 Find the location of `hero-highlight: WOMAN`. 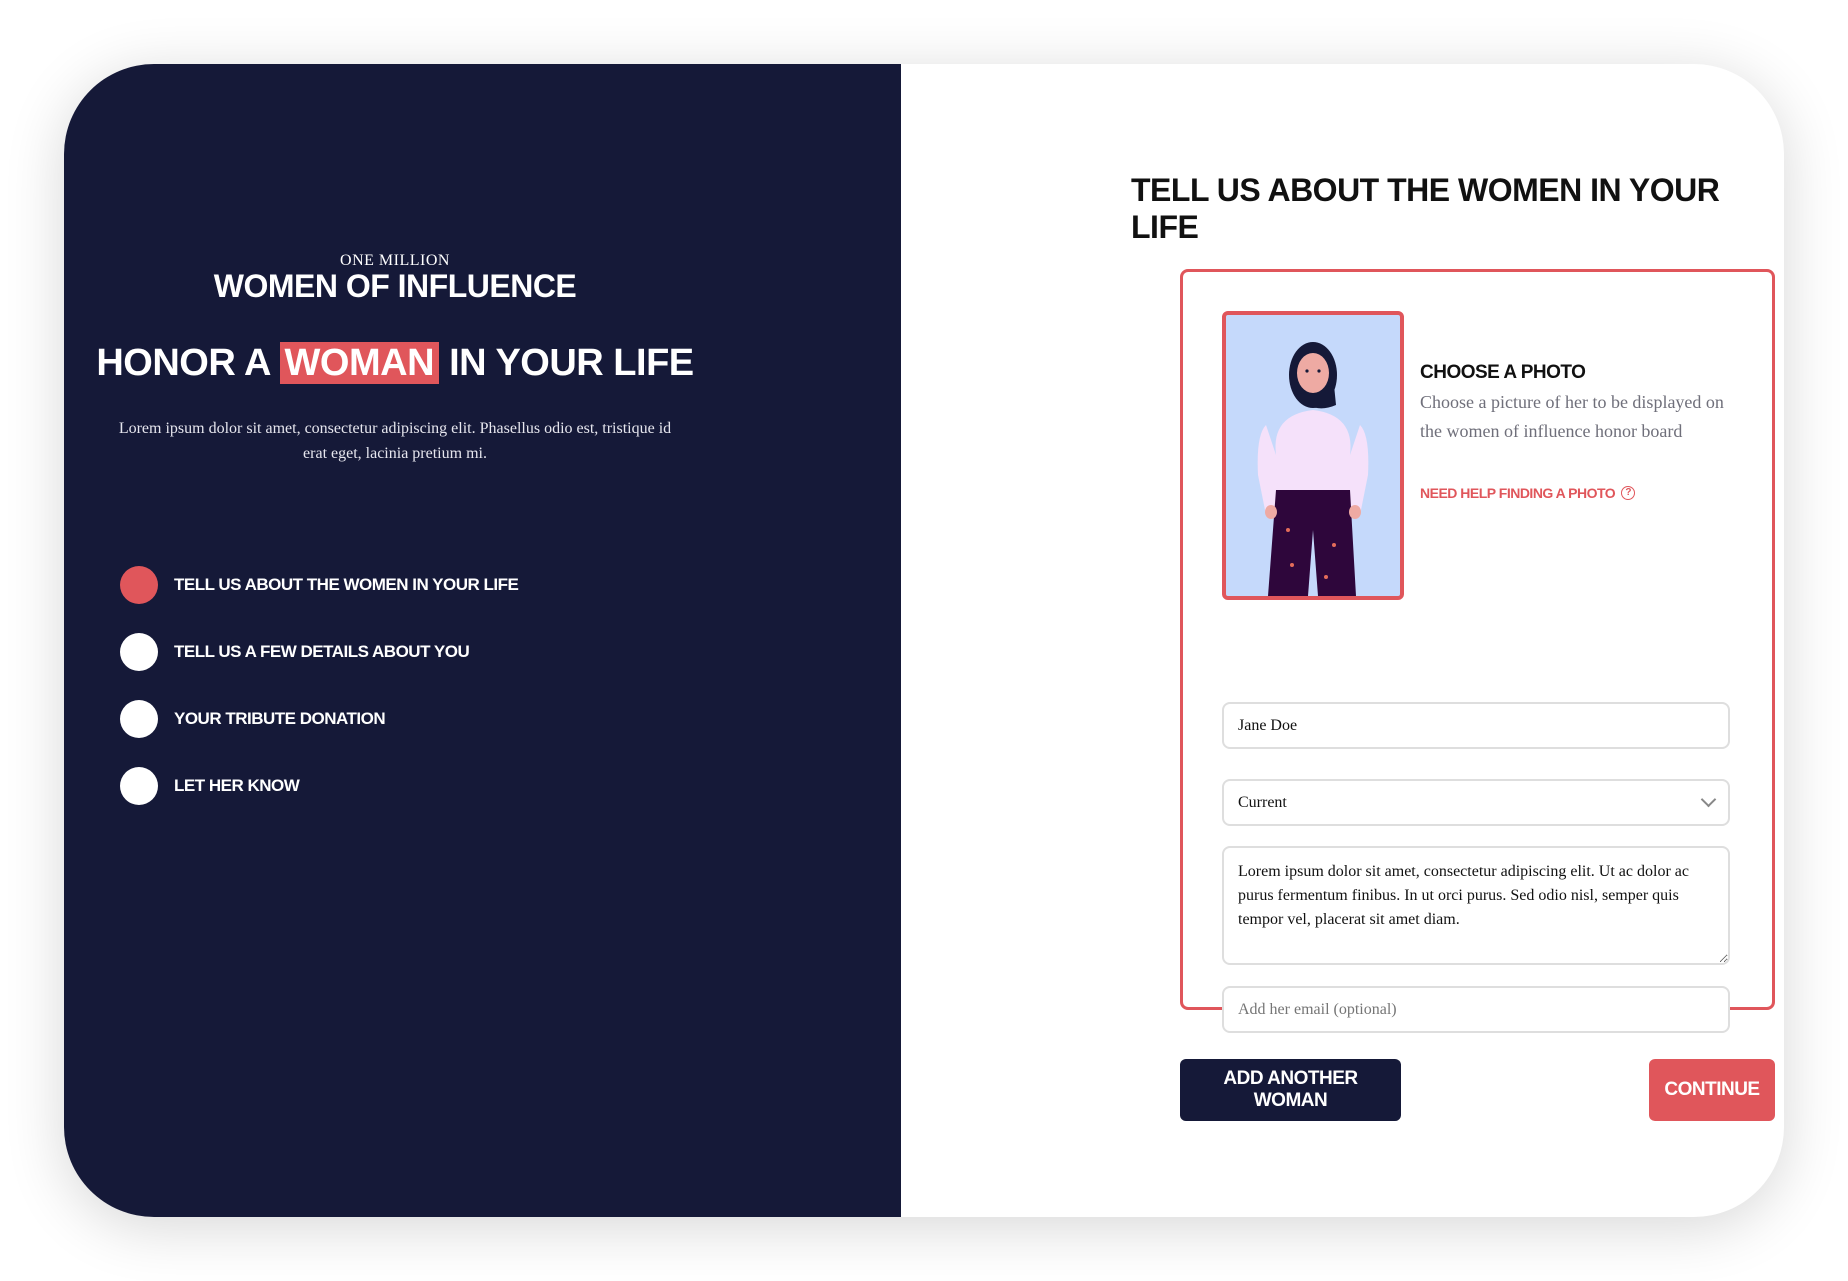

hero-highlight: WOMAN is located at coordinates (359, 363).